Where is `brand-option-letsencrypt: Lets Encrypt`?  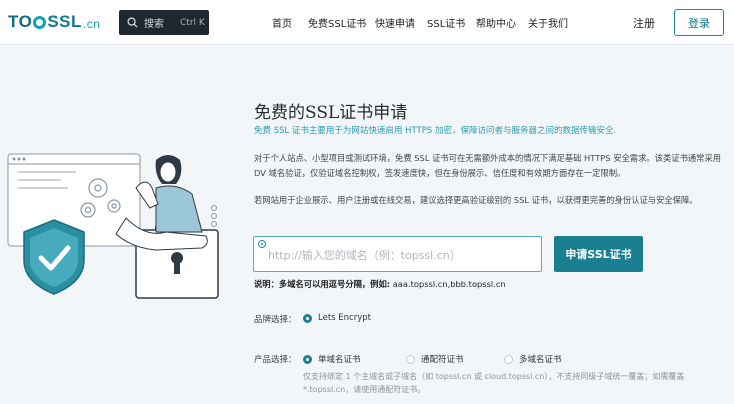 brand-option-letsencrypt: Lets Encrypt is located at coordinates (337, 318).